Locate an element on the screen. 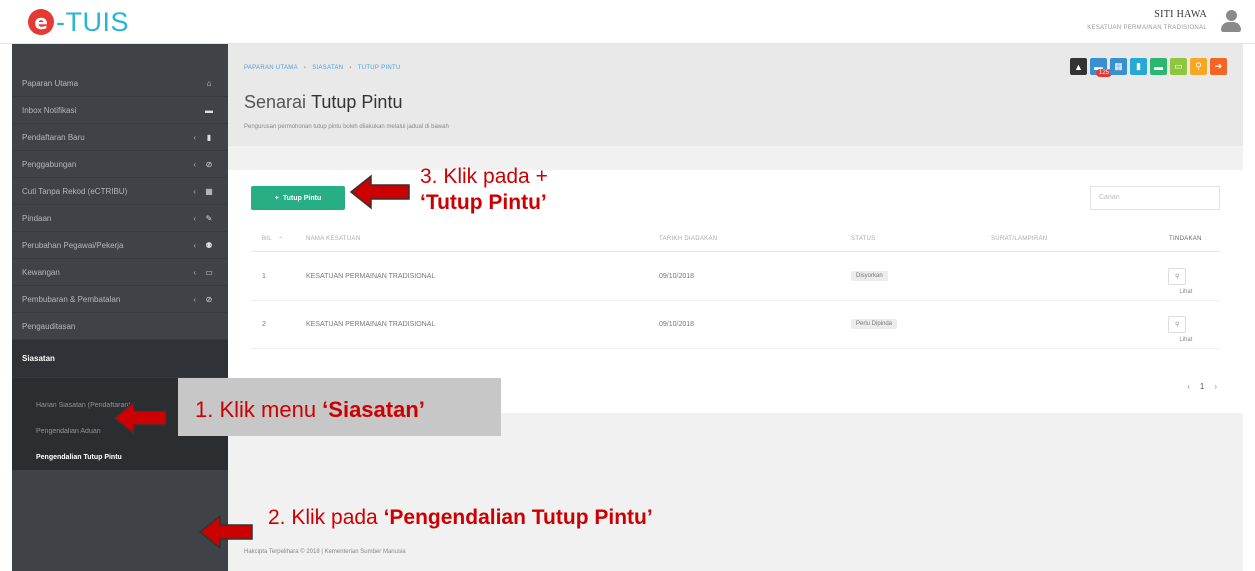 The width and height of the screenshot is (1255, 571). cell-bil: 1 is located at coordinates (264, 276).